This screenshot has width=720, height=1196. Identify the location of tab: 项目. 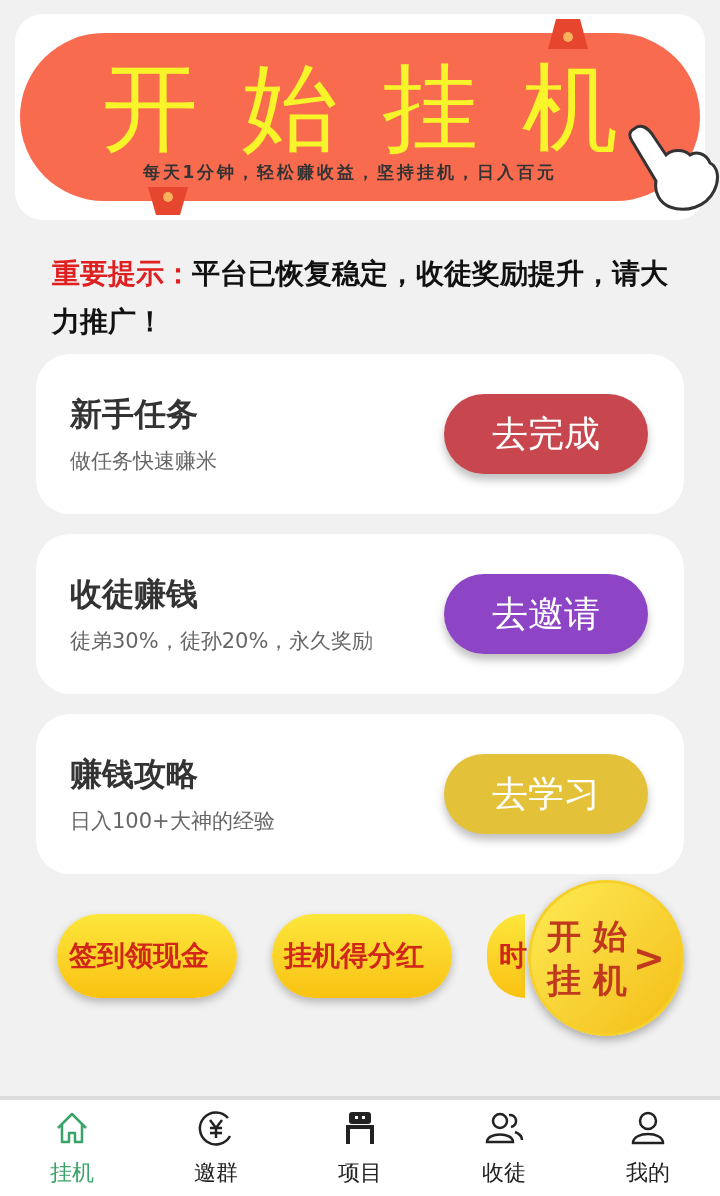
(360, 1148).